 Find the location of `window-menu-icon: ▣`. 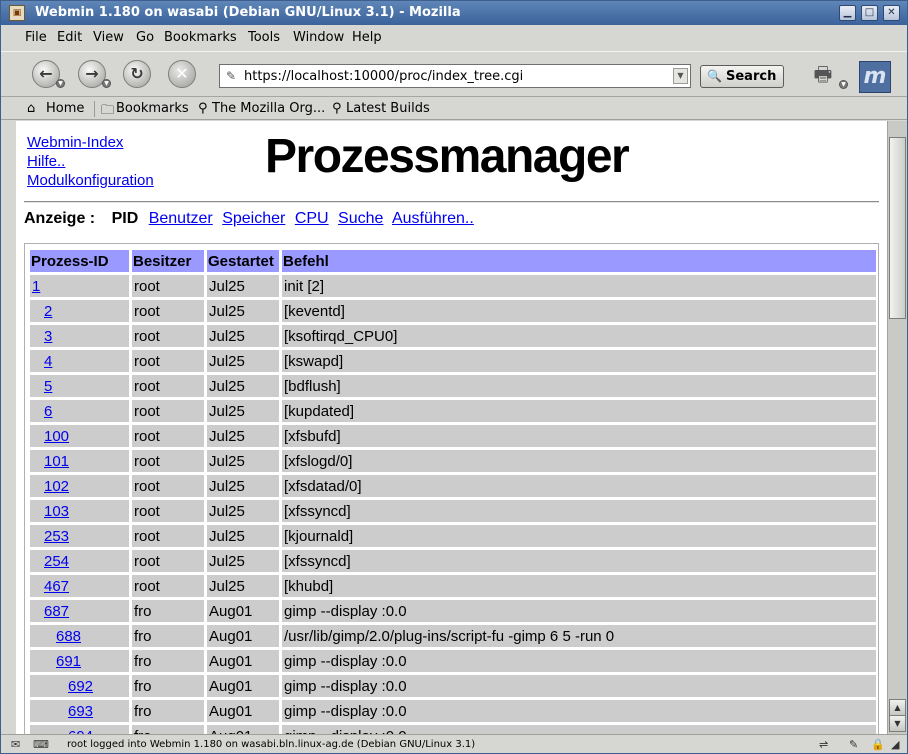

window-menu-icon: ▣ is located at coordinates (17, 13).